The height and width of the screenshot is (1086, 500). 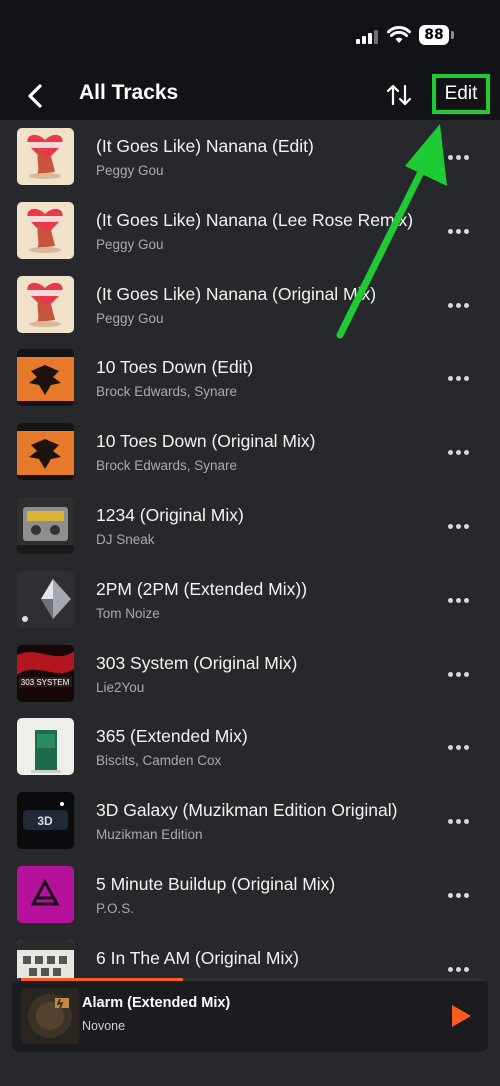 What do you see at coordinates (250, 895) in the screenshot?
I see `track-row: 5 Minute Buildup (Original Mix) P.O.S.` at bounding box center [250, 895].